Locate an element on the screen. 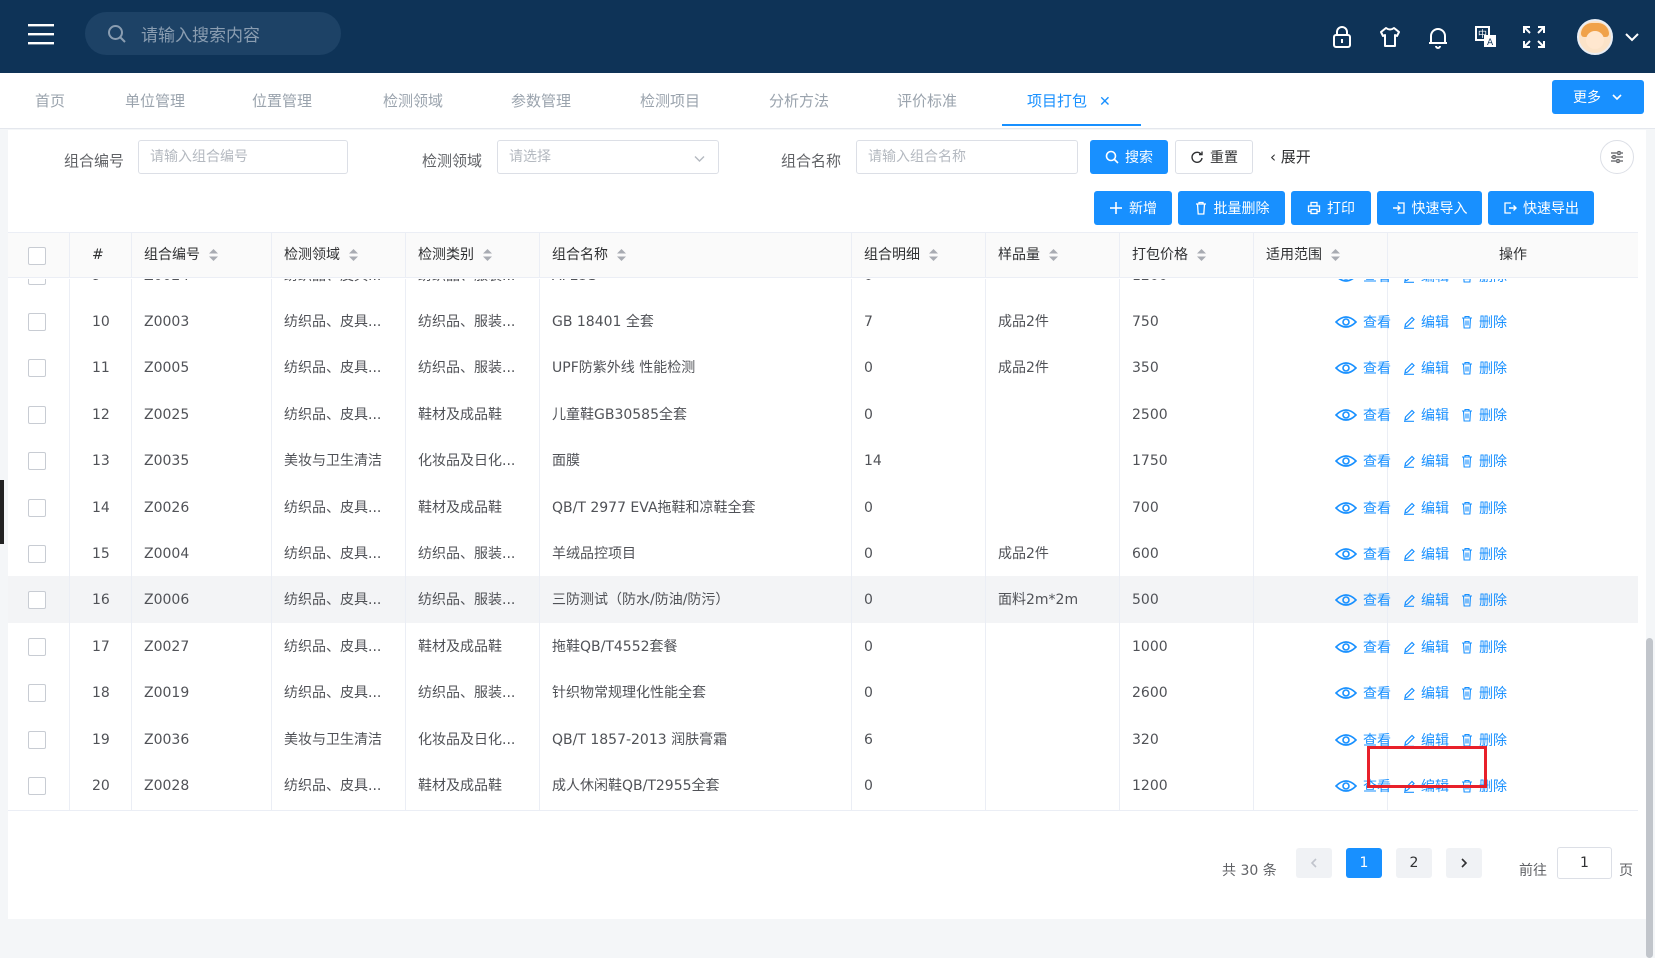 This screenshot has height=958, width=1655. goto-page-input: 1 is located at coordinates (1584, 863).